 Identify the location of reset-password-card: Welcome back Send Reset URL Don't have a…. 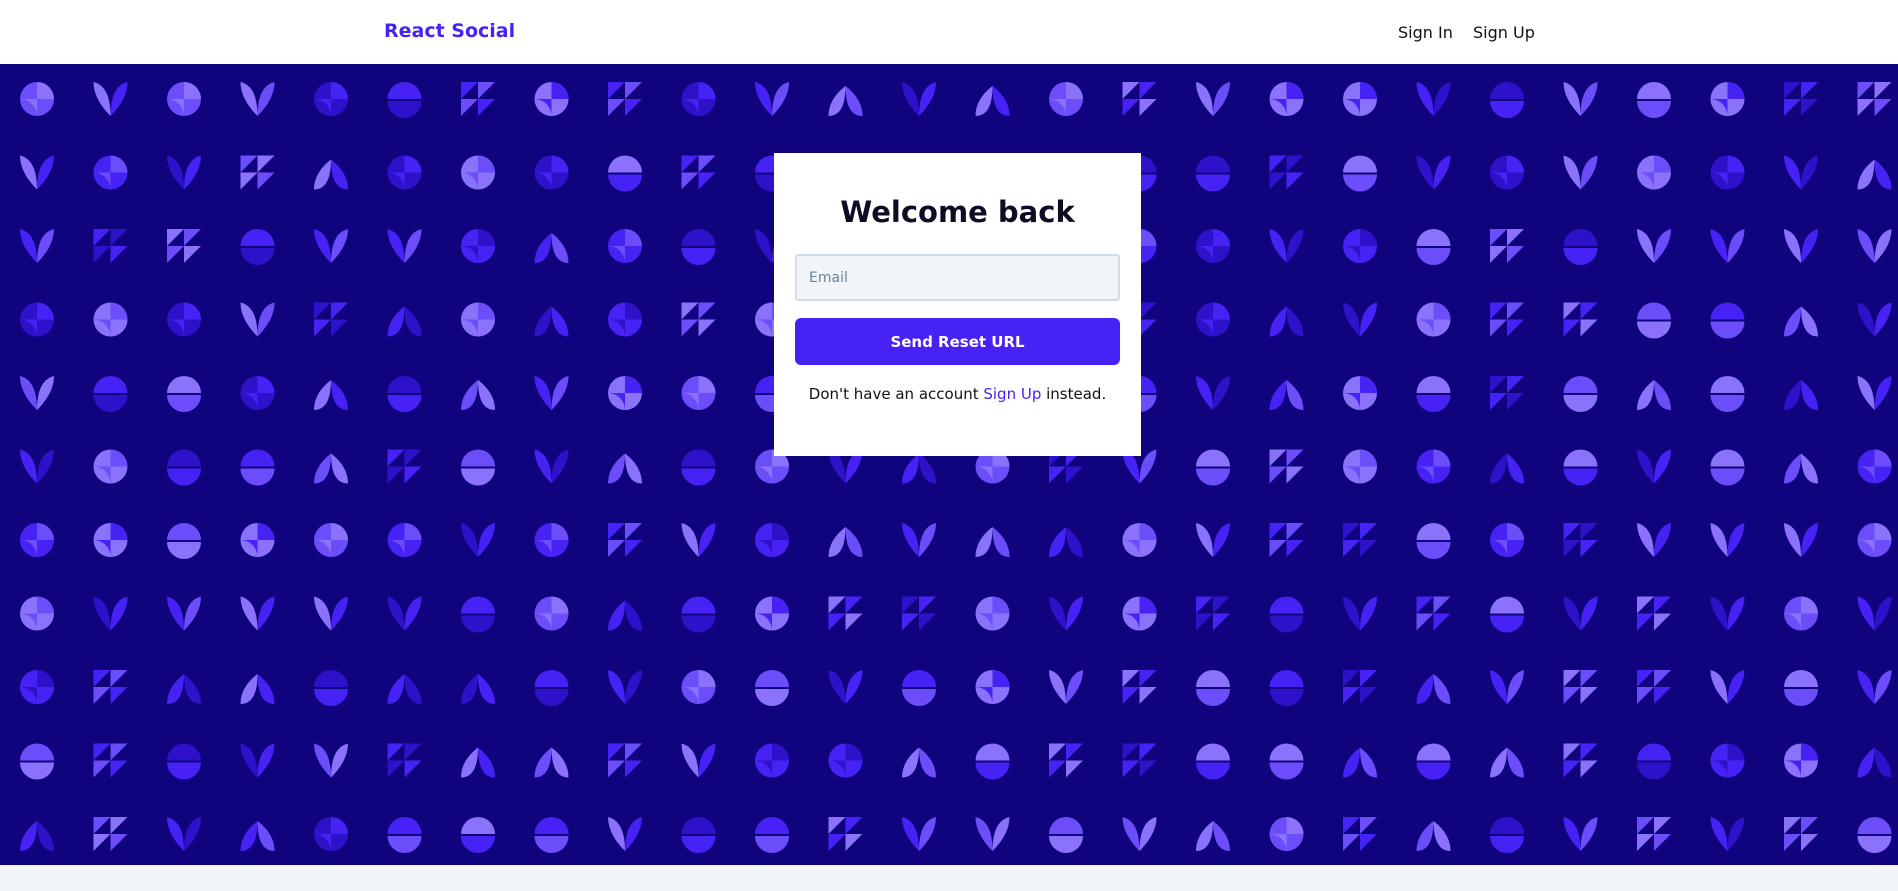
(957, 304).